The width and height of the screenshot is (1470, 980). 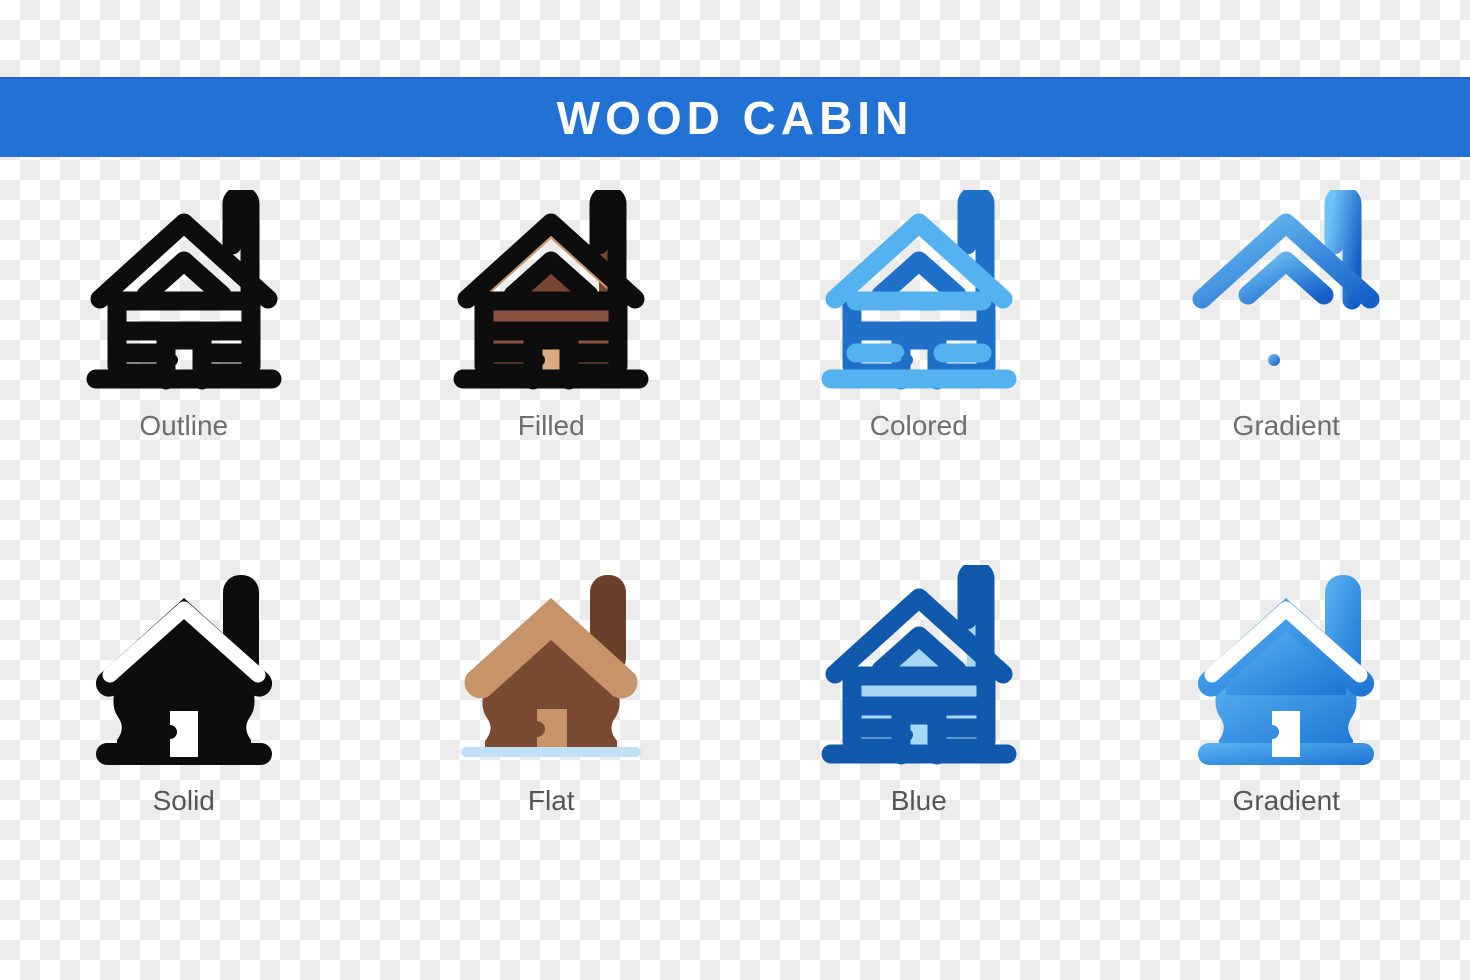 What do you see at coordinates (551, 800) in the screenshot?
I see `style-label: Flat` at bounding box center [551, 800].